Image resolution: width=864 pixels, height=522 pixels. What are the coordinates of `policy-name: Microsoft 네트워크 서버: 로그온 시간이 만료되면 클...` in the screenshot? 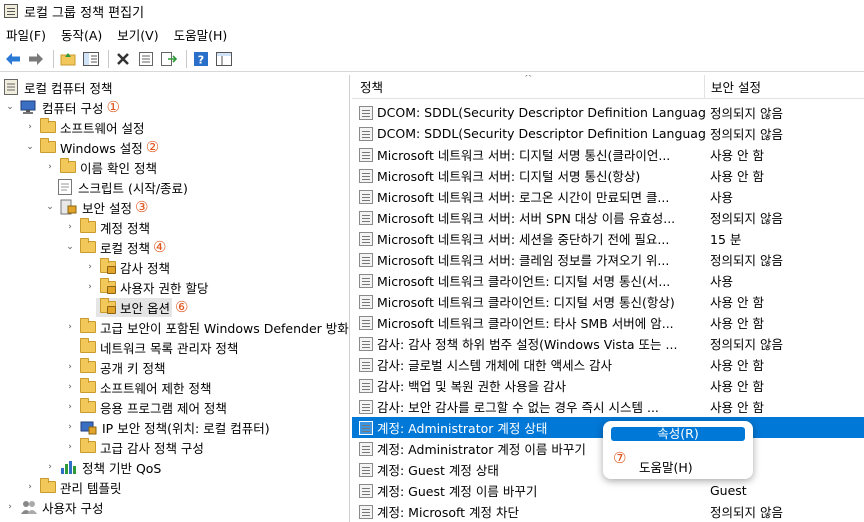 It's located at (523, 197).